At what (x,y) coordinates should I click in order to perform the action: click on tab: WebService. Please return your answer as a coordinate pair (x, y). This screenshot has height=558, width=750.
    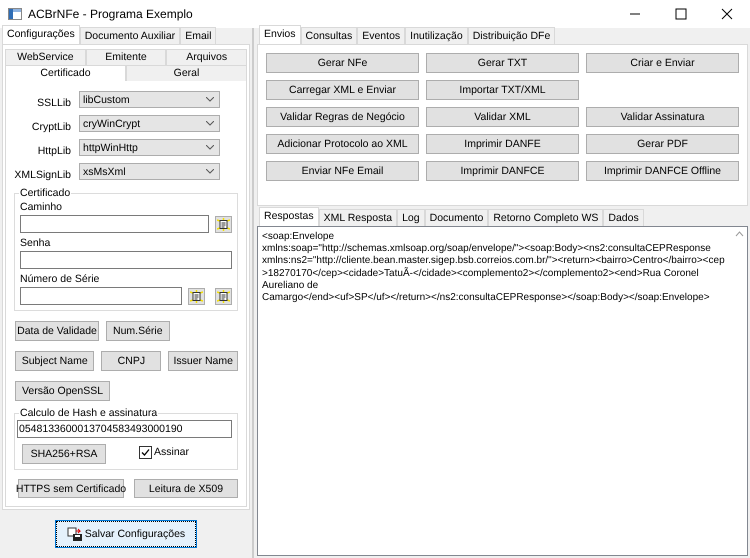
    Looking at the image, I should click on (45, 57).